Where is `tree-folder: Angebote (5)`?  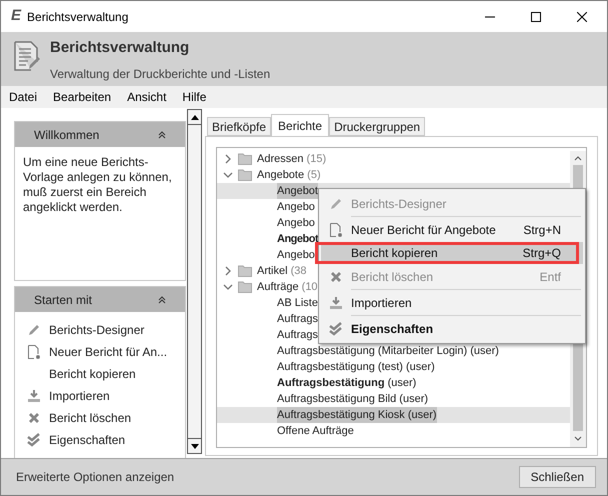 tree-folder: Angebote (5) is located at coordinates (289, 175).